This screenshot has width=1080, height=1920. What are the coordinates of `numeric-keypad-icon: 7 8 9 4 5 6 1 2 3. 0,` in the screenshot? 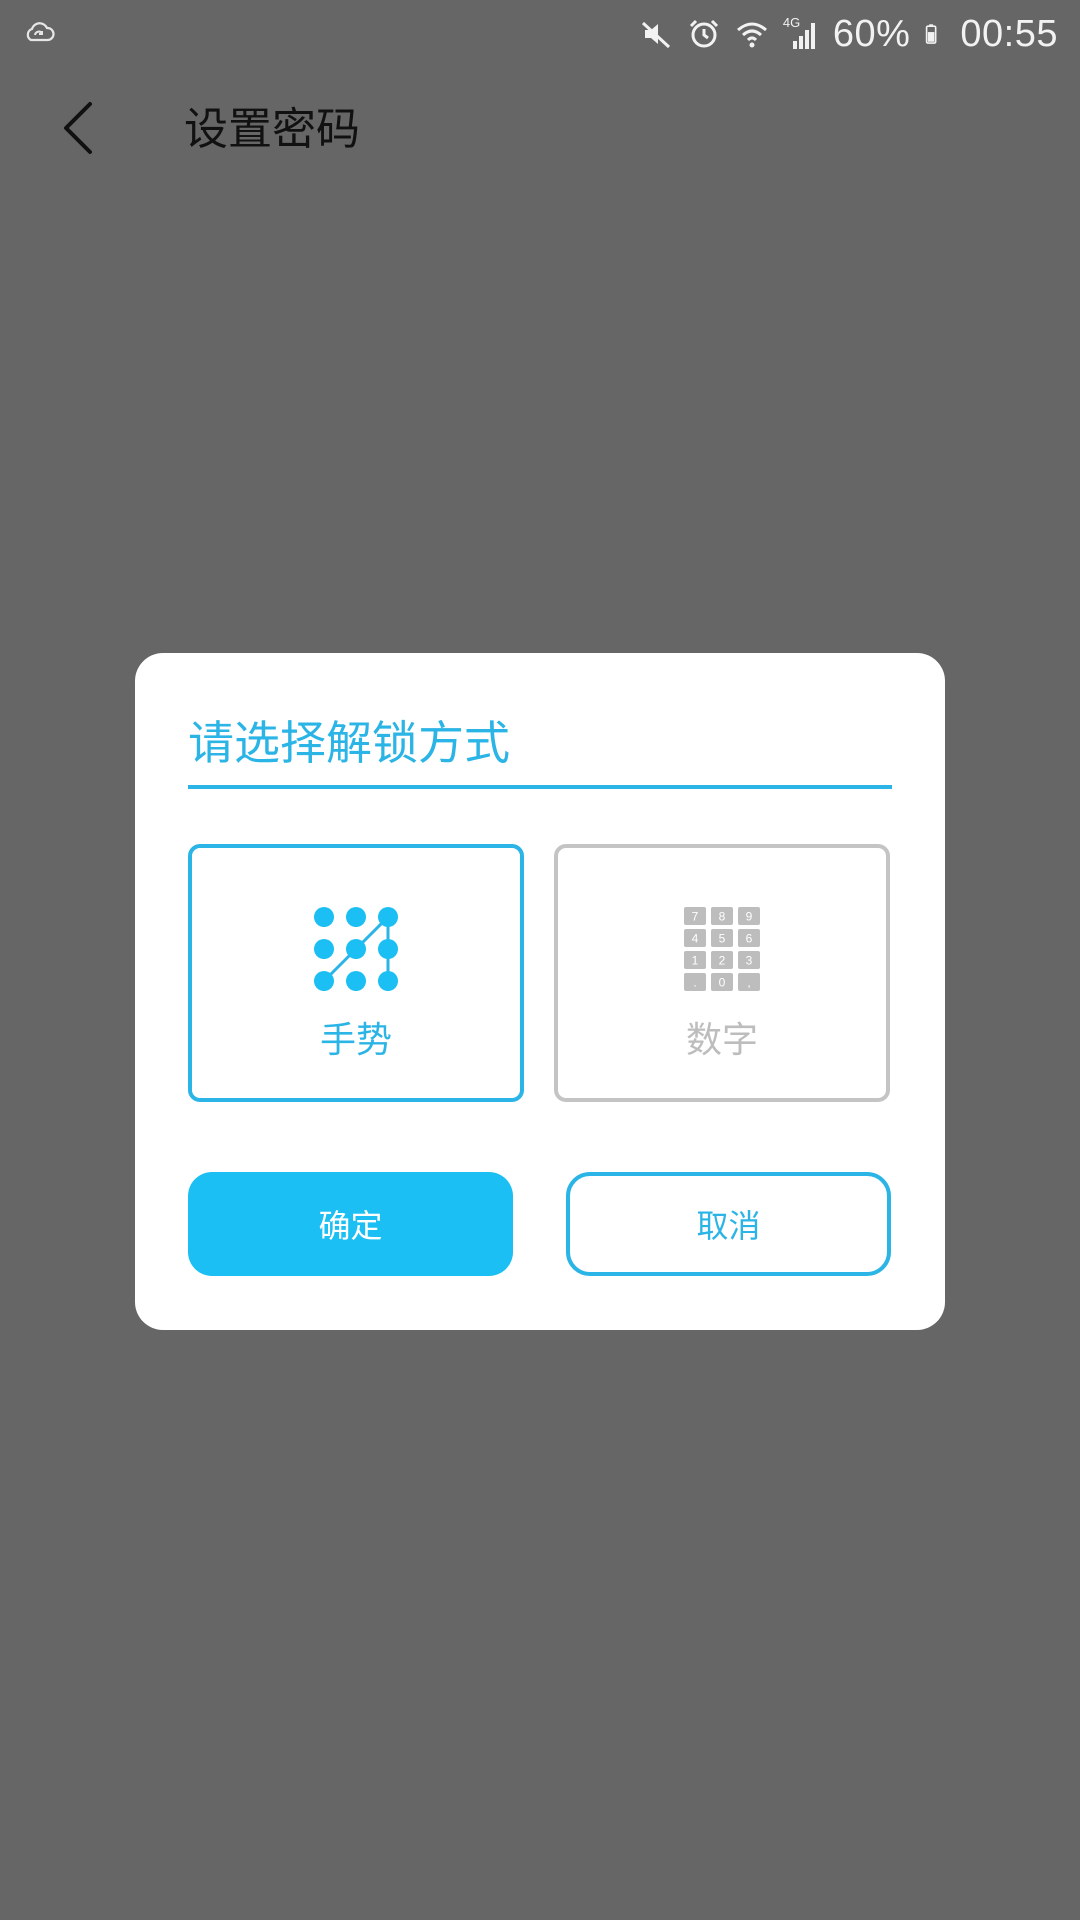 It's located at (722, 949).